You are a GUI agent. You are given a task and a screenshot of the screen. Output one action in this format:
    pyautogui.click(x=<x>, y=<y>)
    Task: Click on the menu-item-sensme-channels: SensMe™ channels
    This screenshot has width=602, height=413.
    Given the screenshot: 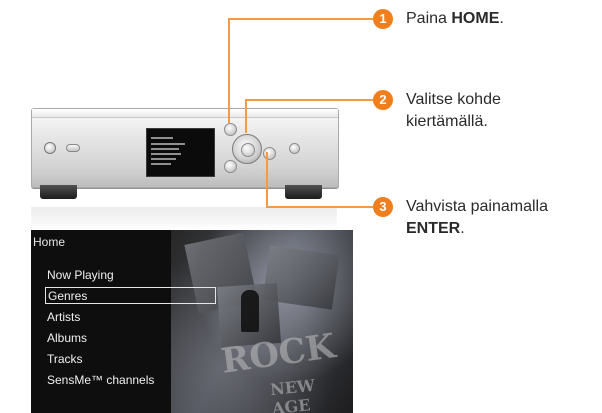 What is the action you would take?
    pyautogui.click(x=100, y=380)
    